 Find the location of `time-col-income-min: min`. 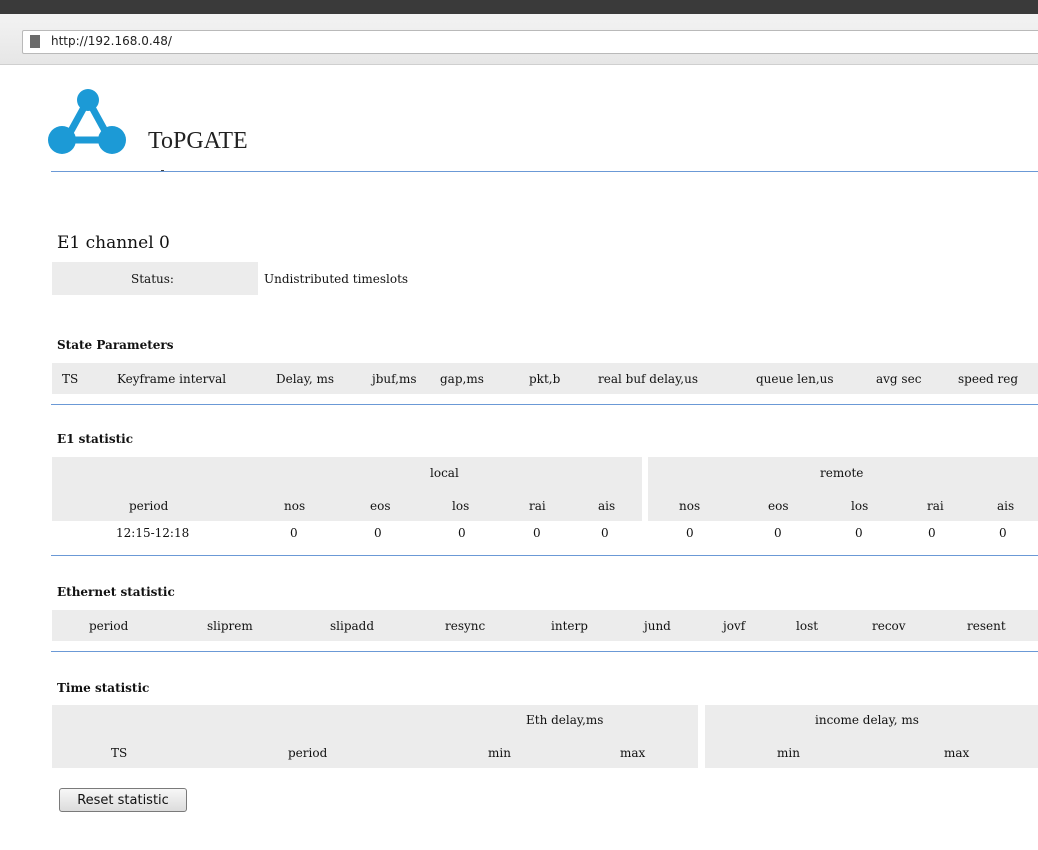

time-col-income-min: min is located at coordinates (788, 753).